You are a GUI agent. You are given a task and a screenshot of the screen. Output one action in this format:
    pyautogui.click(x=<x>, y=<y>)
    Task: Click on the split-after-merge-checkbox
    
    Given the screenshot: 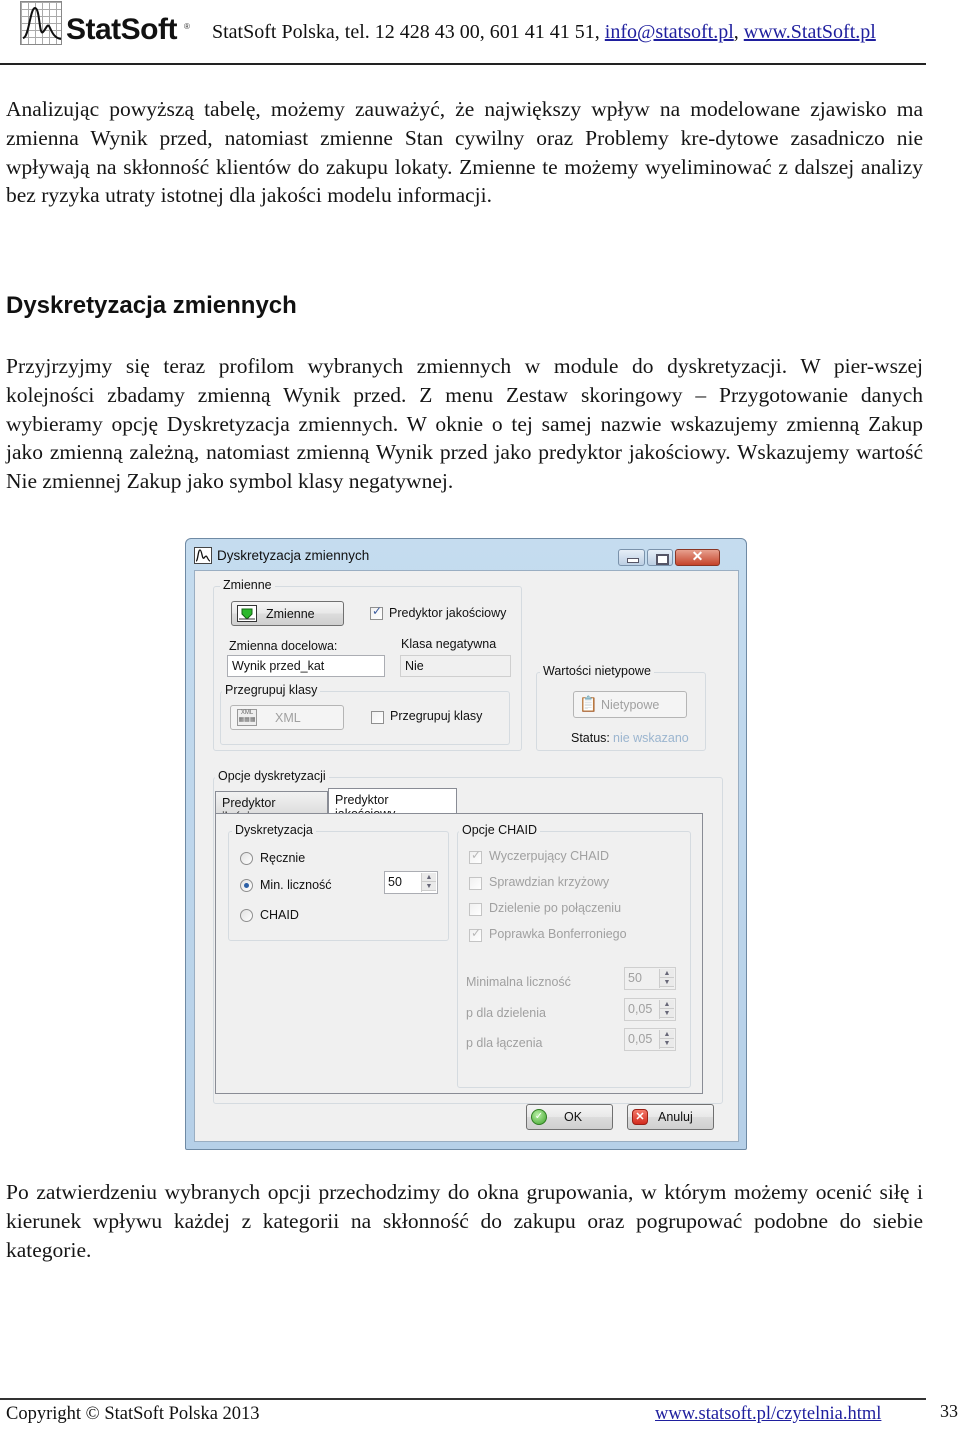 What is the action you would take?
    pyautogui.click(x=475, y=909)
    